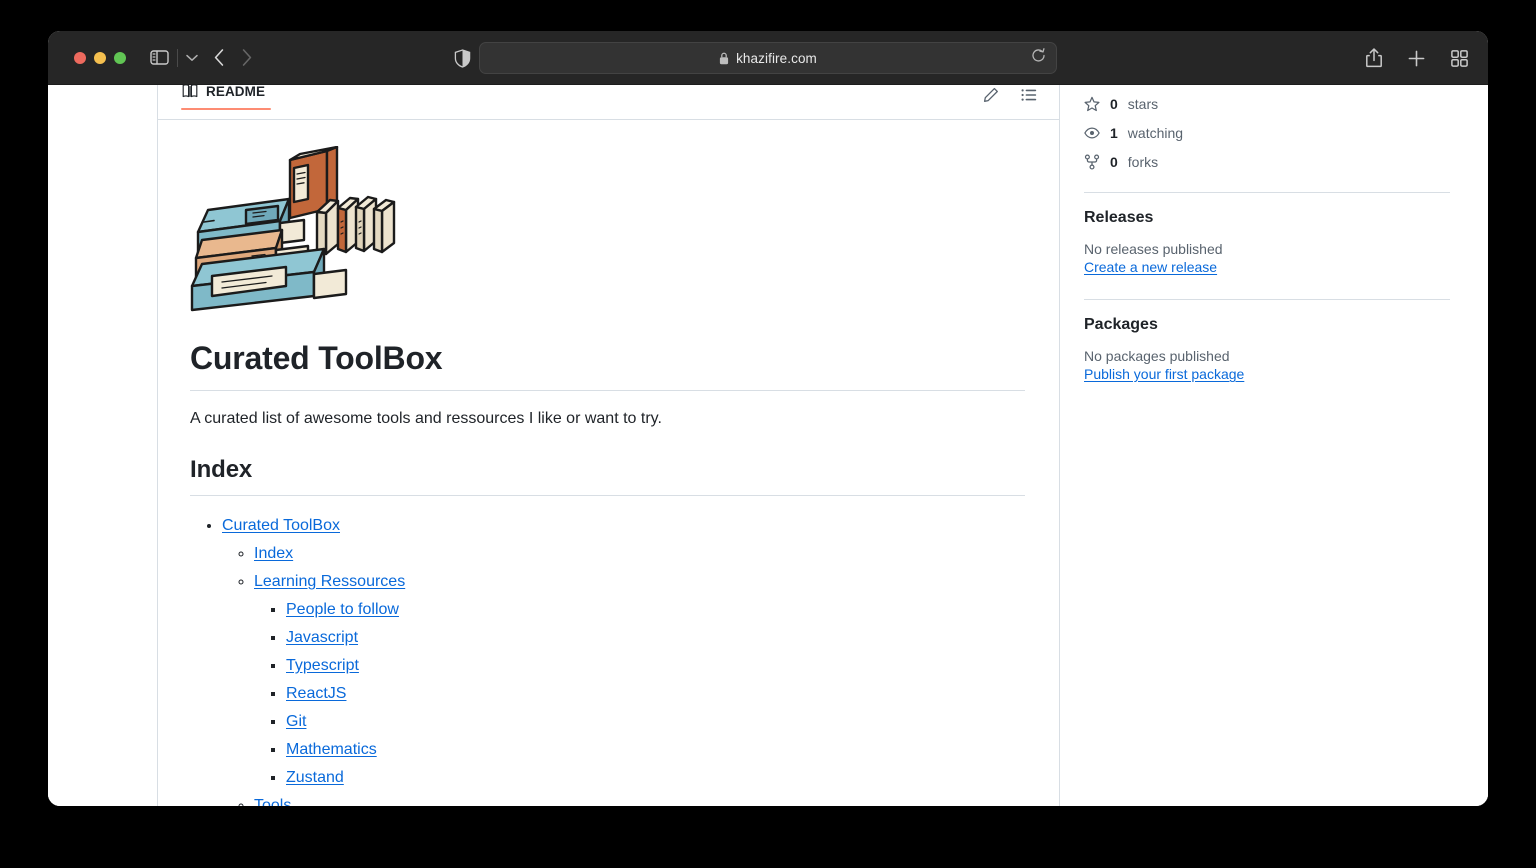  What do you see at coordinates (281, 525) in the screenshot?
I see `index-link-curated-toolbox: Curated ToolBox` at bounding box center [281, 525].